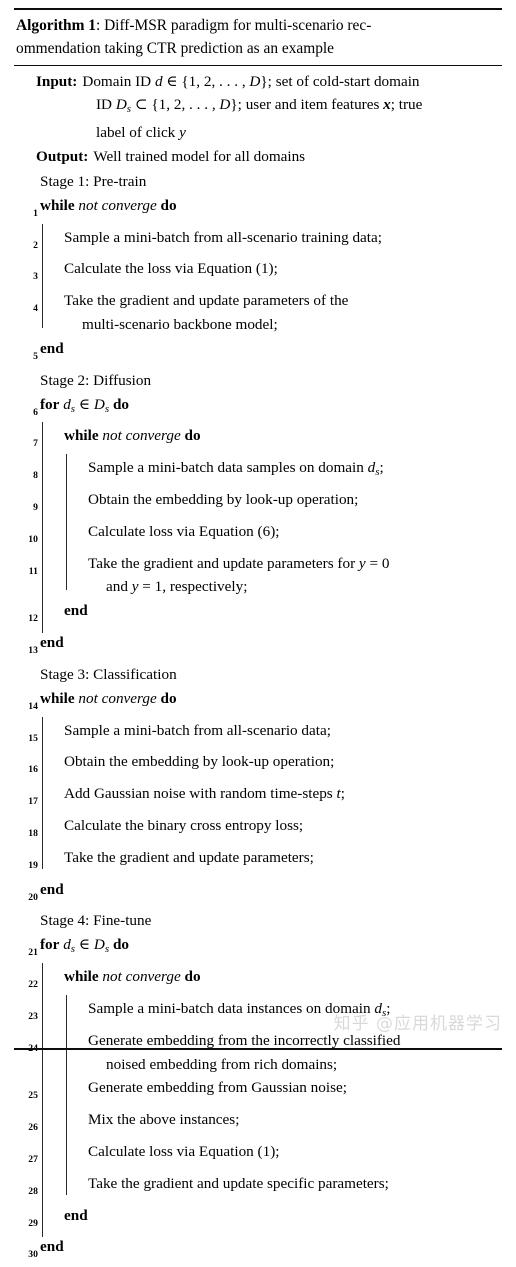 This screenshot has width=516, height=1267. What do you see at coordinates (81, 977) in the screenshot?
I see `kw-while: while` at bounding box center [81, 977].